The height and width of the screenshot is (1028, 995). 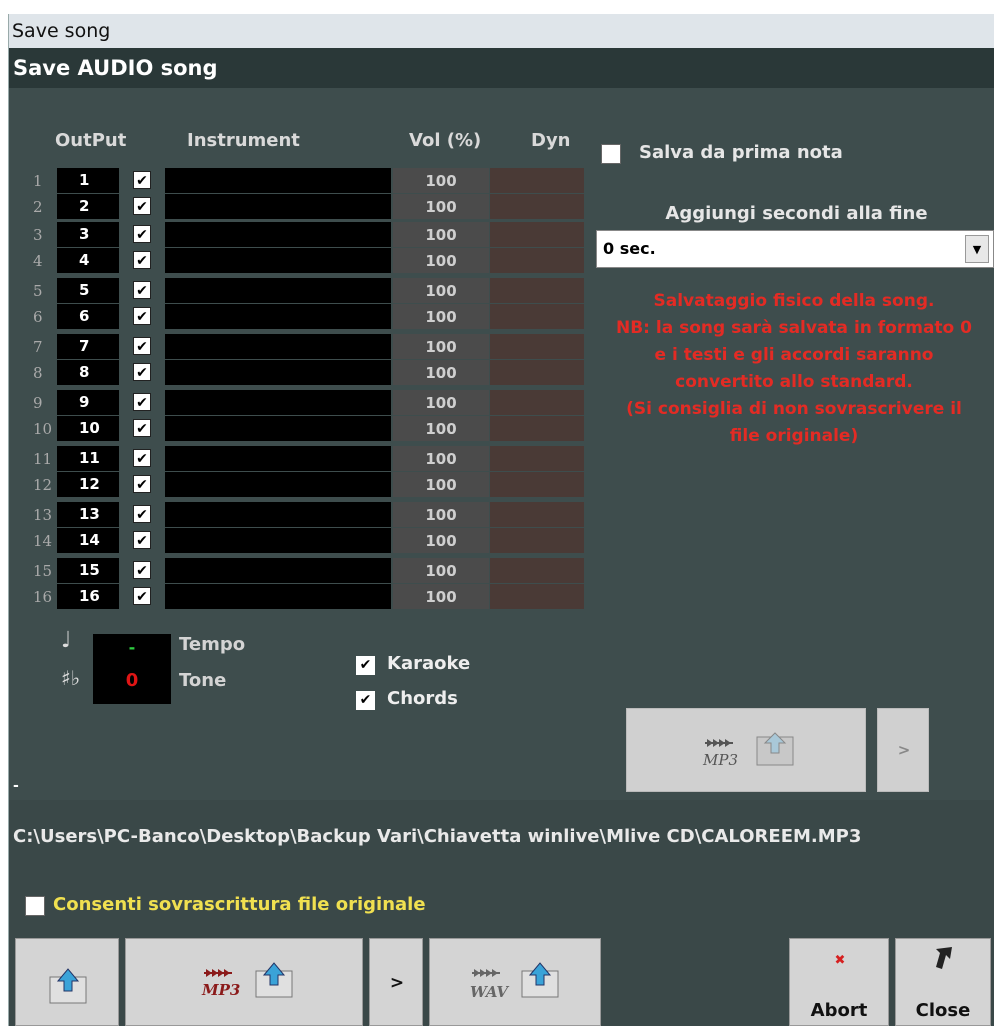 What do you see at coordinates (66, 640) in the screenshot?
I see `quarter-note-icon: ♩` at bounding box center [66, 640].